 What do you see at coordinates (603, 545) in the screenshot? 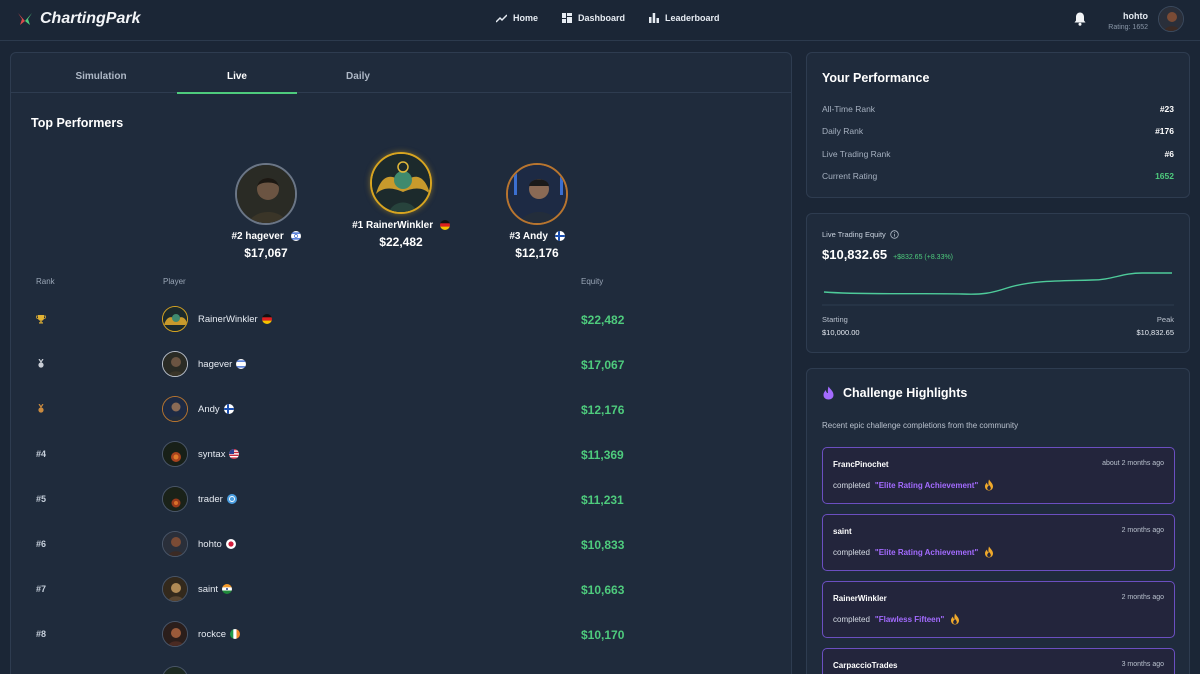
I see `equity-value: $10,833` at bounding box center [603, 545].